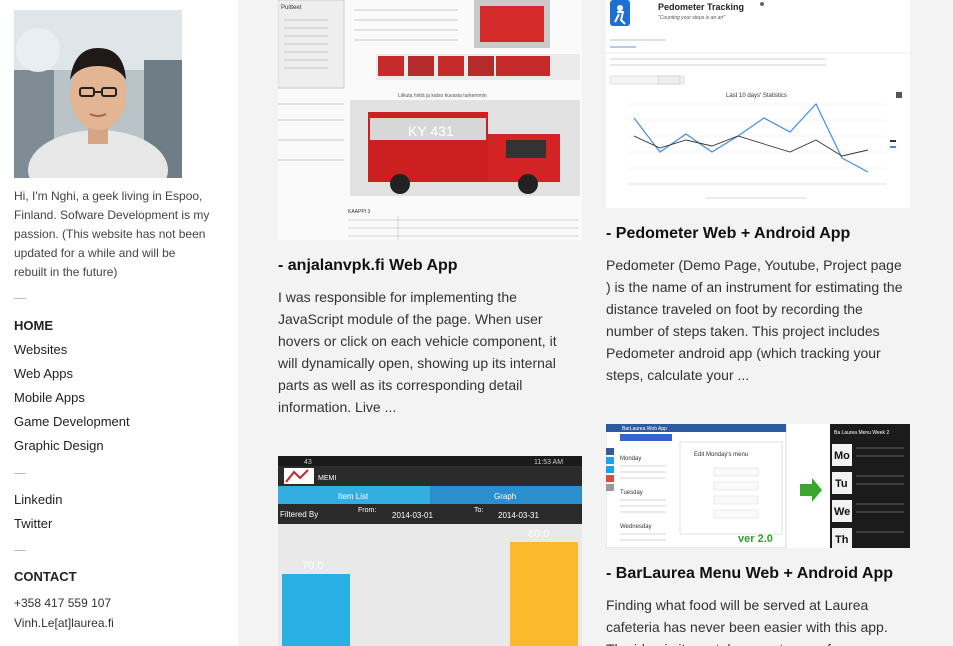 Image resolution: width=953 pixels, height=646 pixels. I want to click on thumb-label: We, so click(842, 512).